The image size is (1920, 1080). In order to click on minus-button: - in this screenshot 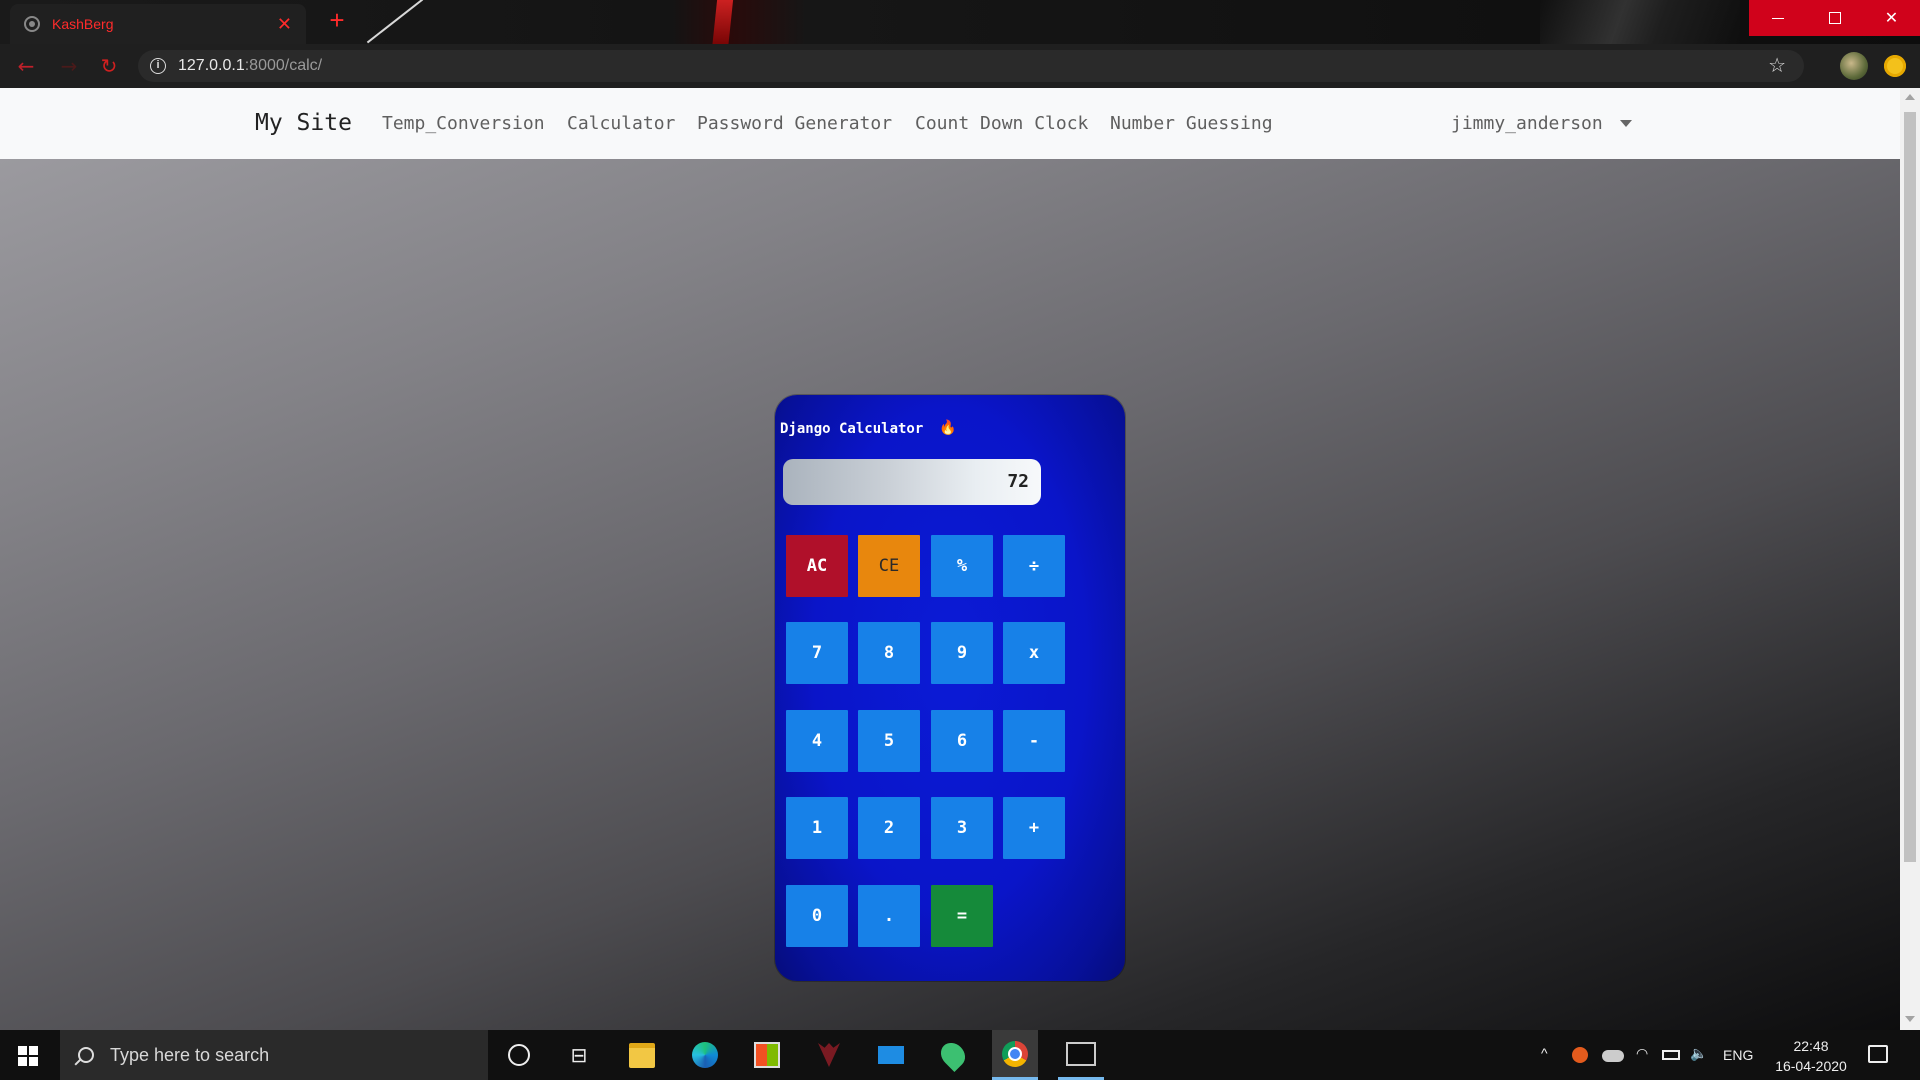, I will do `click(1034, 741)`.